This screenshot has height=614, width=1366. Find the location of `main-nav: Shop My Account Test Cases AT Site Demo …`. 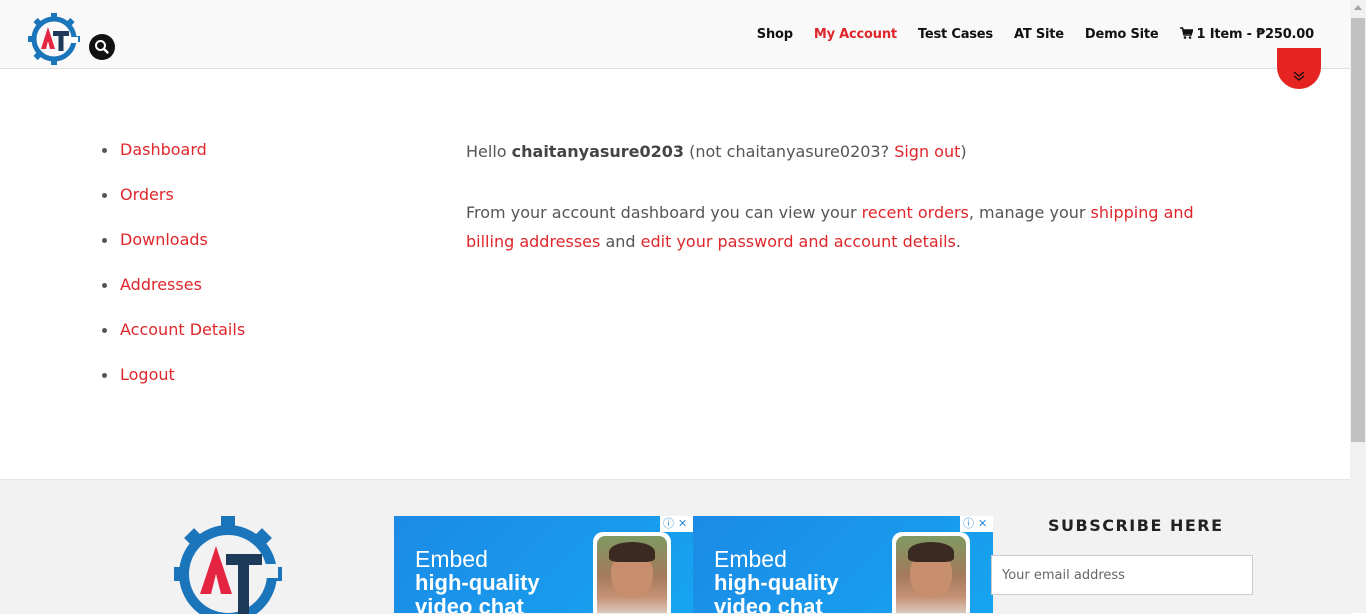

main-nav: Shop My Account Test Cases AT Site Demo … is located at coordinates (1025, 34).